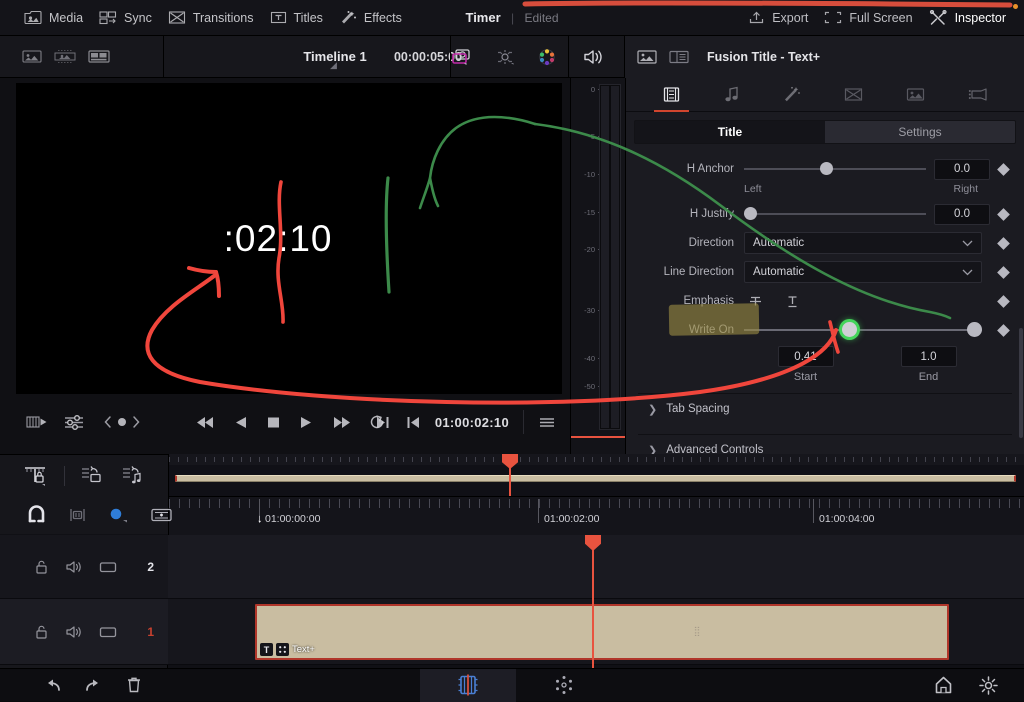 The width and height of the screenshot is (1024, 702). I want to click on settings-gear-icon, so click(988, 685).